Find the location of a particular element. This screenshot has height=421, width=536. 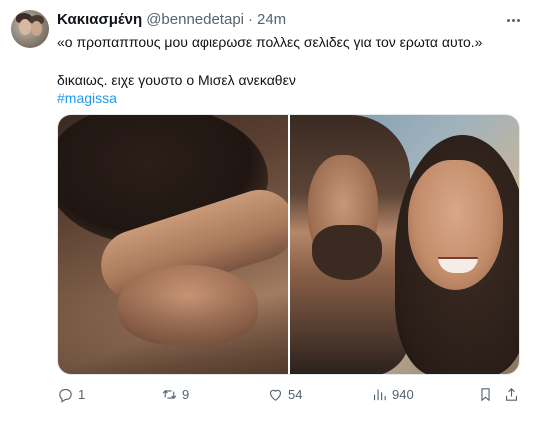

bookmark-button is located at coordinates (485, 394).